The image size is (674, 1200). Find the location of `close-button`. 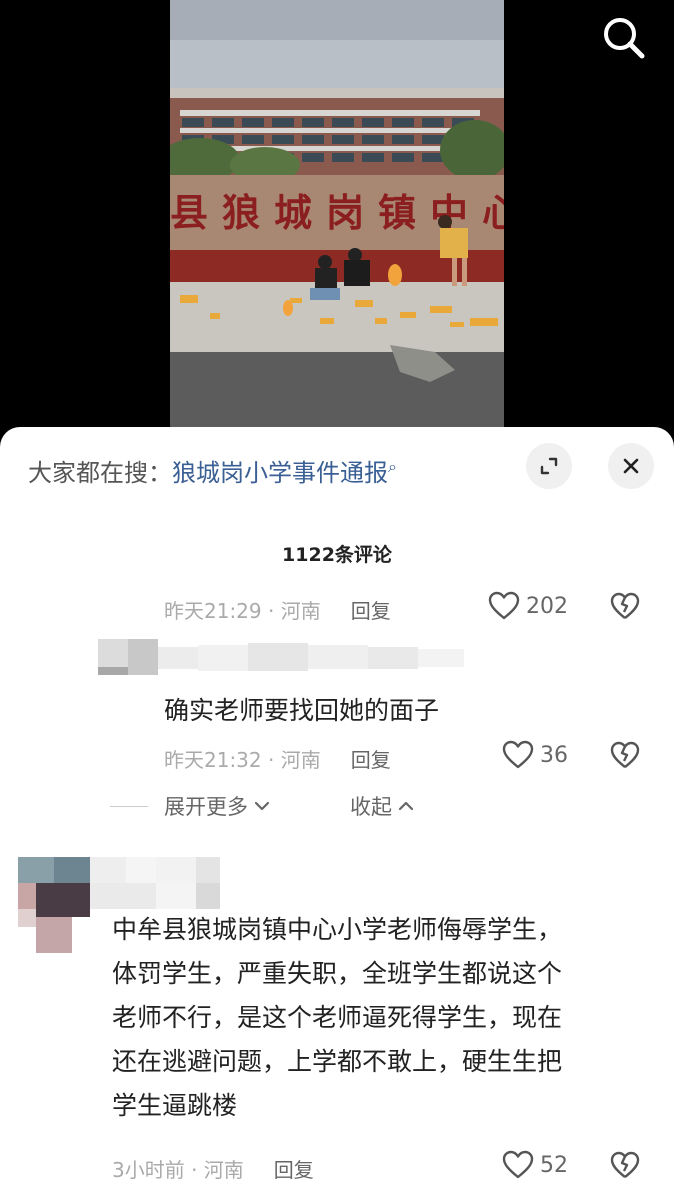

close-button is located at coordinates (631, 466).